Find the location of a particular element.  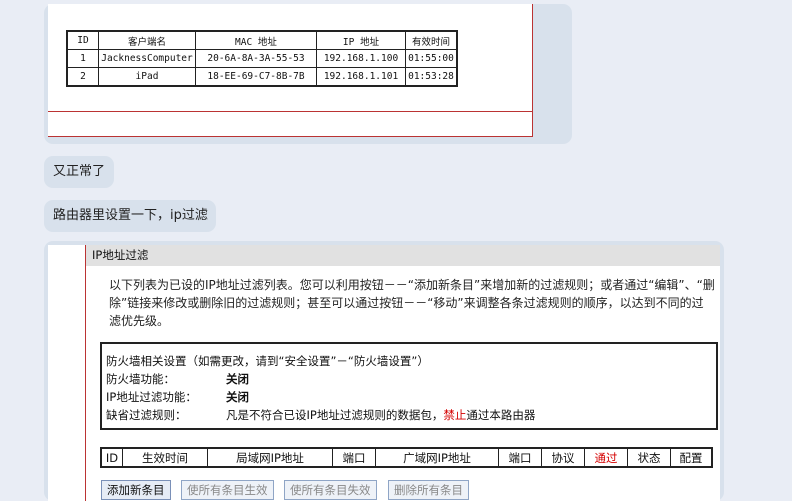

message-bubble: 路由器里设置一下，ip过滤 is located at coordinates (130, 216).